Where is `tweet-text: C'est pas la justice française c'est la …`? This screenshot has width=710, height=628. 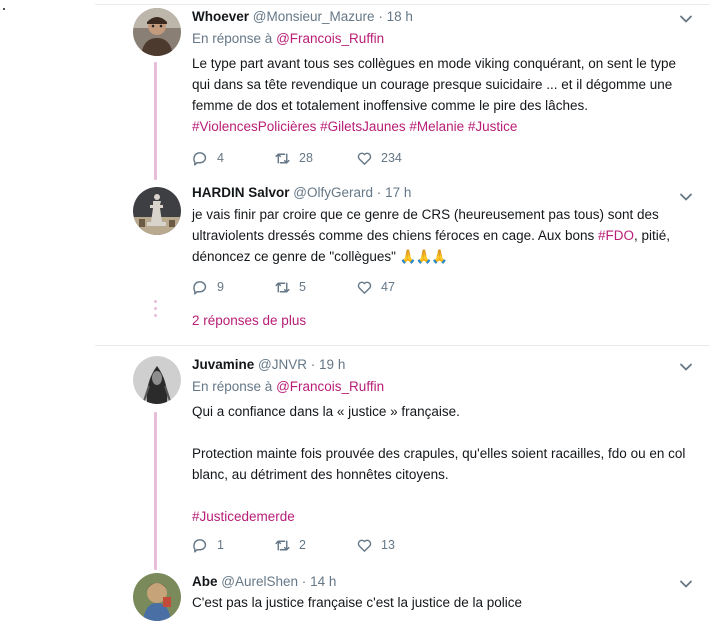
tweet-text: C'est pas la justice française c'est la … is located at coordinates (442, 602).